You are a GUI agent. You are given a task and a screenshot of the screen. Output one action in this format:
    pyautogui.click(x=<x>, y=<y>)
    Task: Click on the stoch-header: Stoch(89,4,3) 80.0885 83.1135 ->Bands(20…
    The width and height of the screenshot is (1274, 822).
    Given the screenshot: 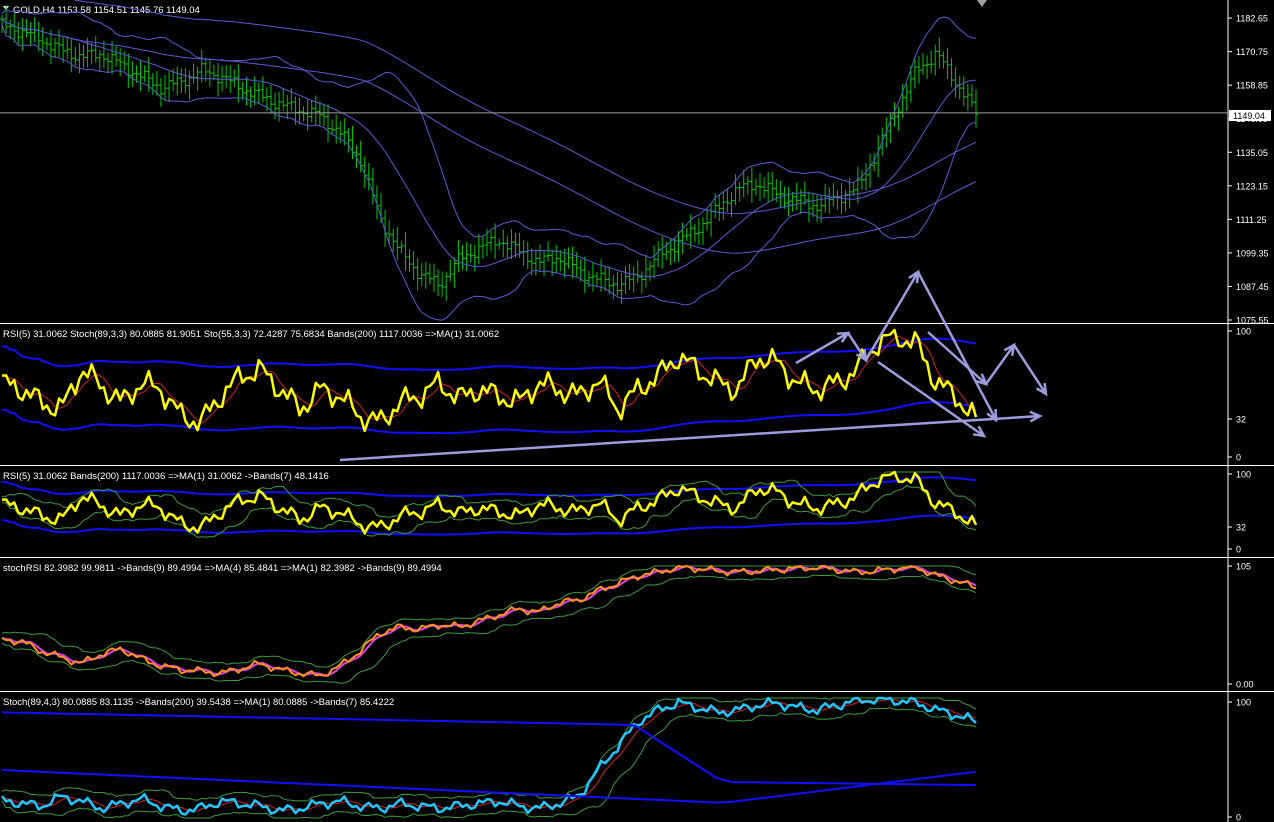 What is the action you would take?
    pyautogui.click(x=198, y=702)
    